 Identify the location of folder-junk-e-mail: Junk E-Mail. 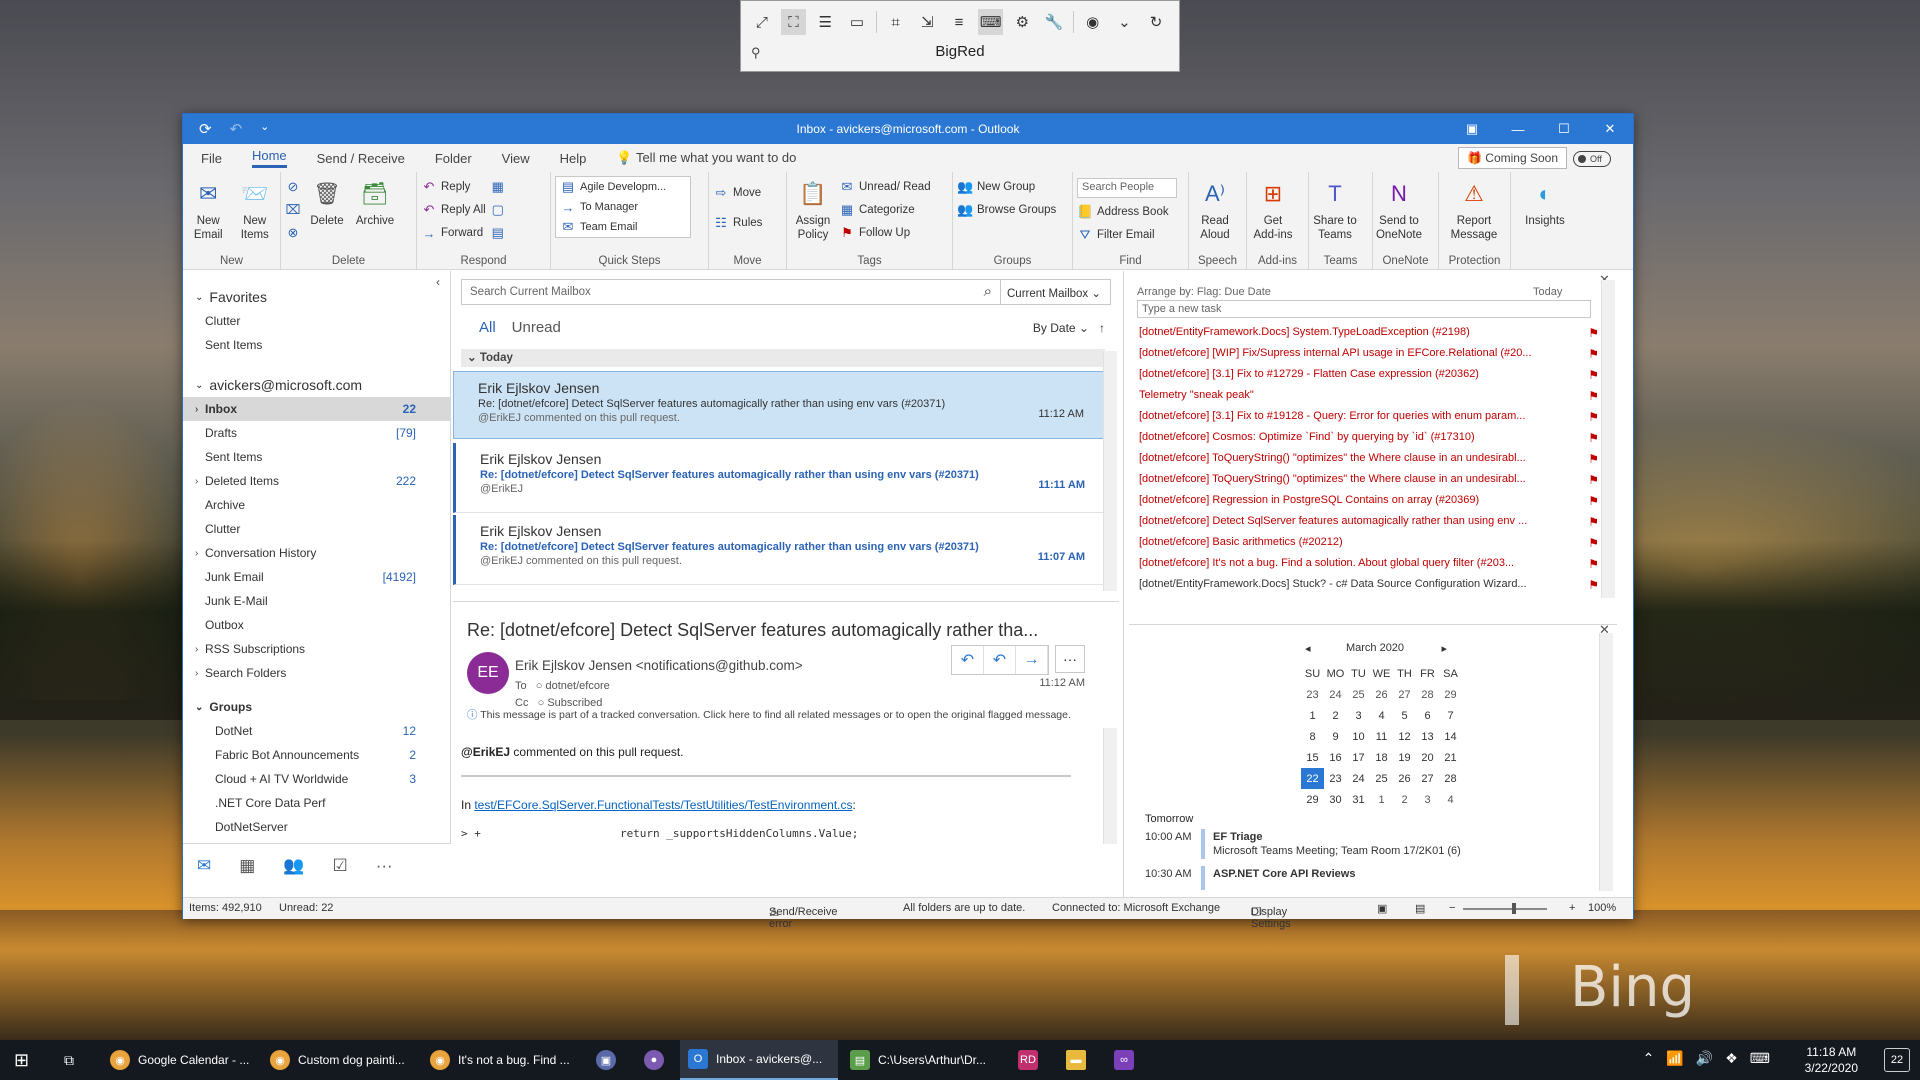
(316, 601).